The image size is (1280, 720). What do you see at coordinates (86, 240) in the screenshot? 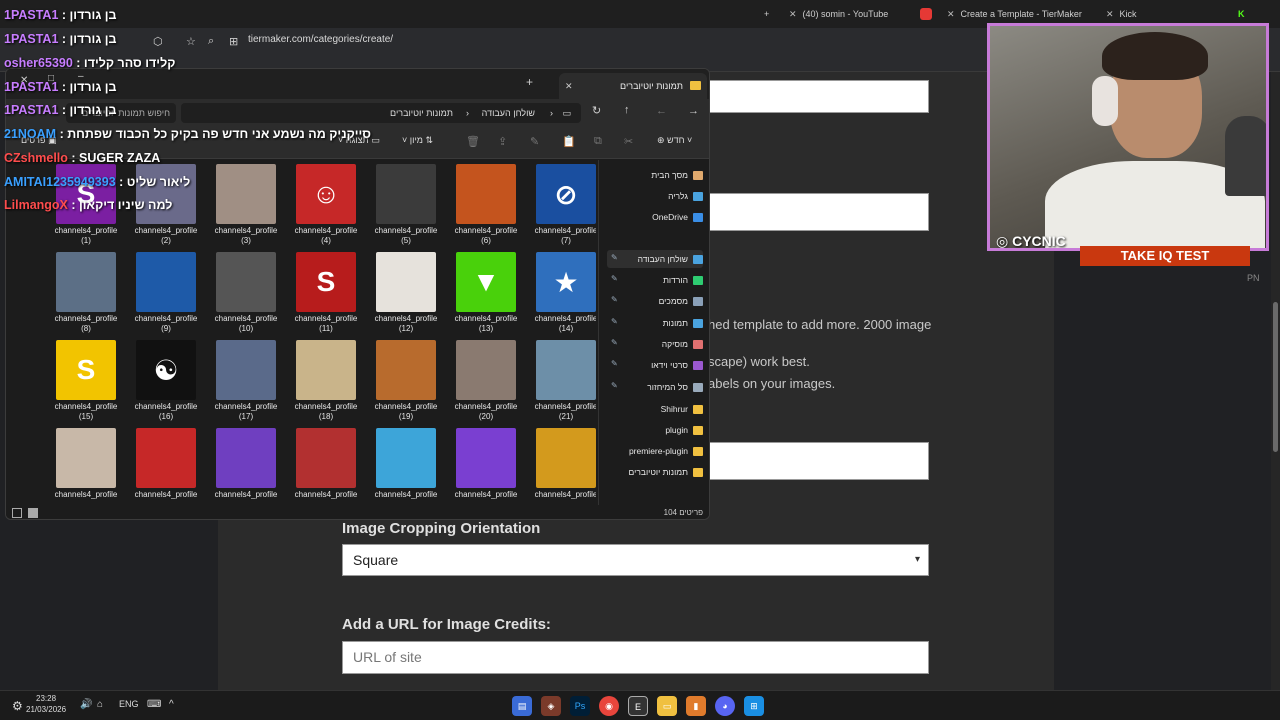
I see `file-number: (1)` at bounding box center [86, 240].